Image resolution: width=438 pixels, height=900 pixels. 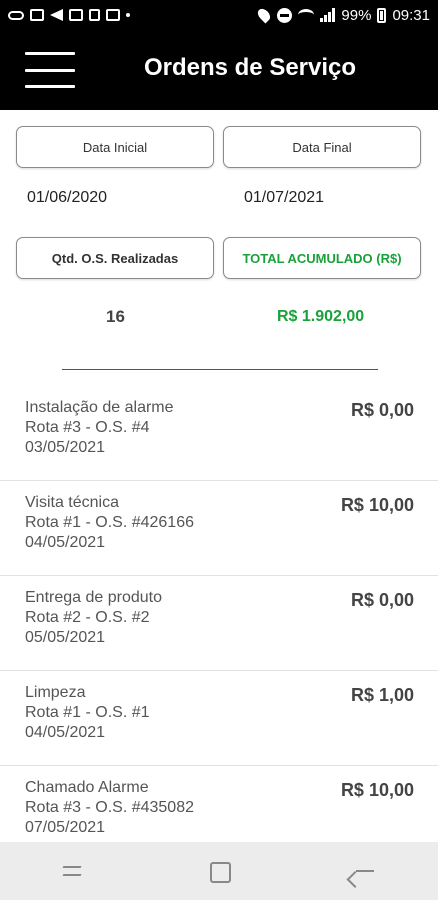 I want to click on image-icon, so click(x=113, y=15).